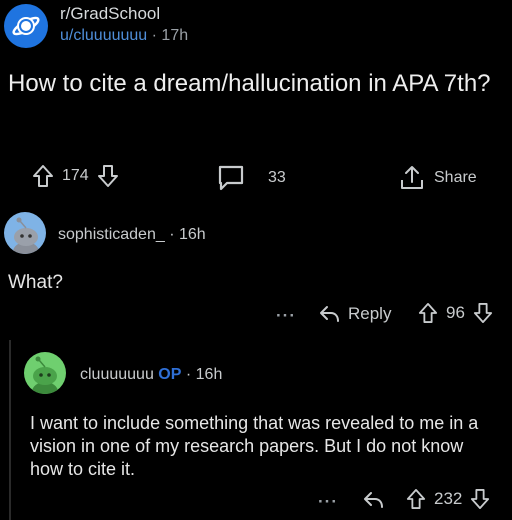  I want to click on post-meta: u/cluuuuuuu · 17h, so click(124, 36).